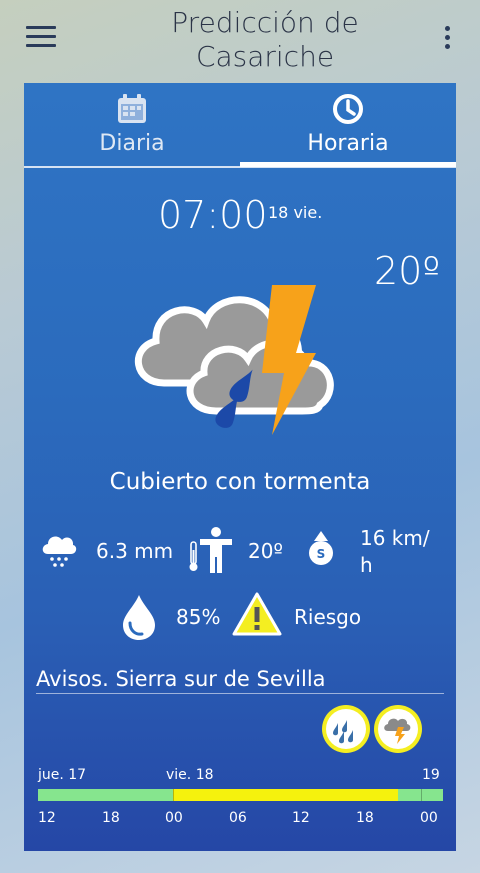 This screenshot has width=480, height=873. Describe the element at coordinates (62, 775) in the screenshot. I see `timeline-day-label: jue. 17` at that location.